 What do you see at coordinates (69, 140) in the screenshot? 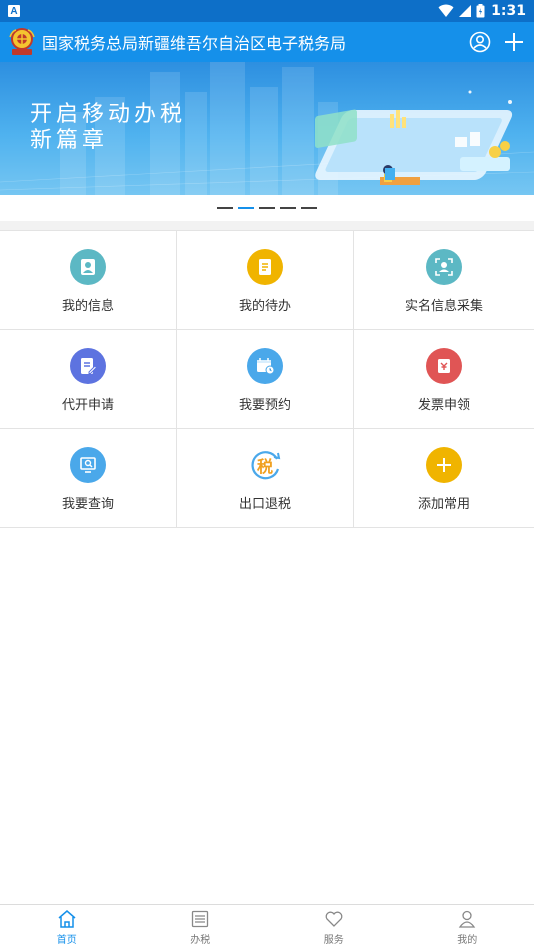
I see `banner-slogan-line2: 新篇章` at bounding box center [69, 140].